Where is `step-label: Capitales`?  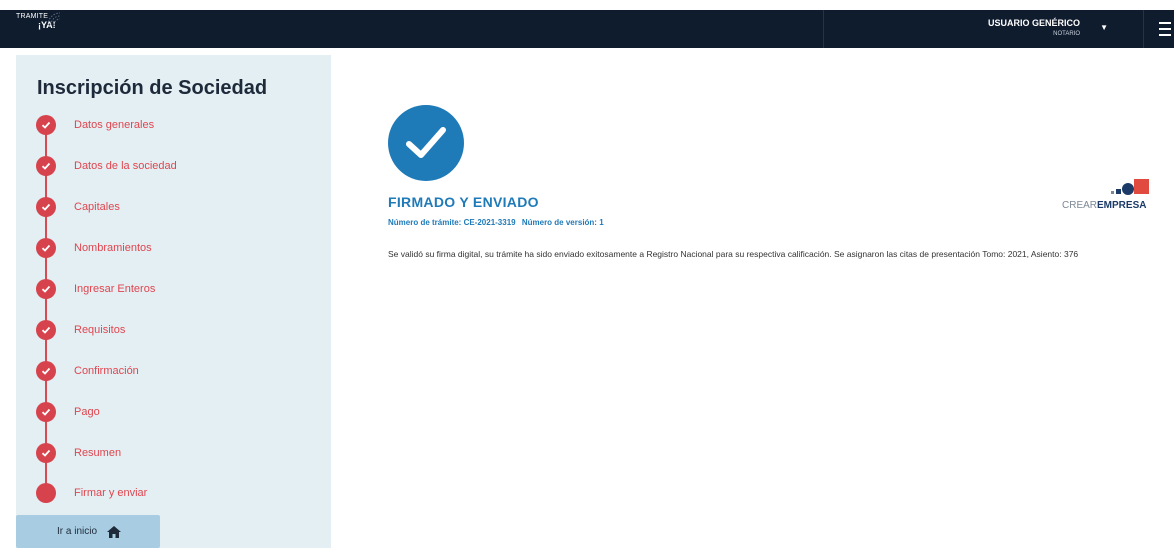 step-label: Capitales is located at coordinates (97, 207).